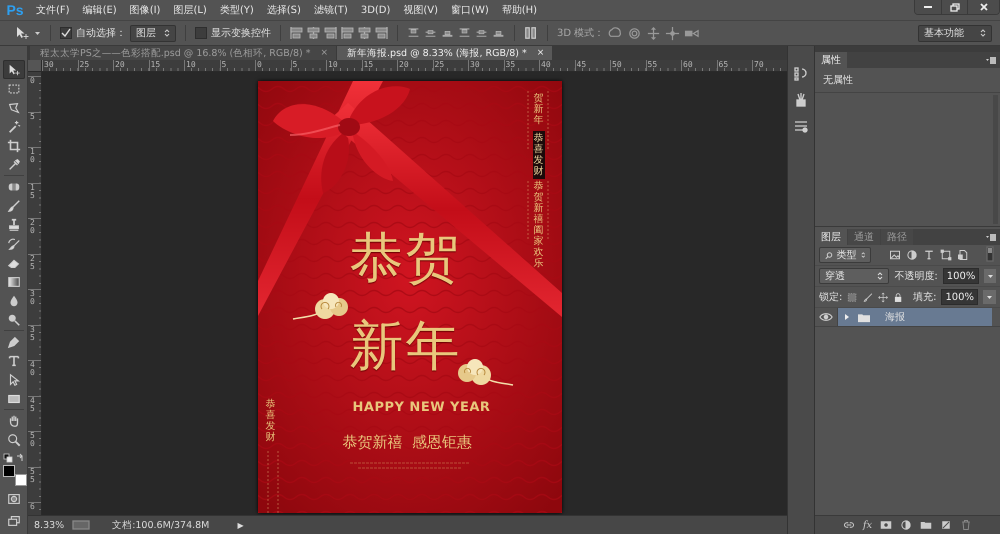 The height and width of the screenshot is (534, 1000). Describe the element at coordinates (284, 10) in the screenshot. I see `menu-item: 选择(S)` at that location.